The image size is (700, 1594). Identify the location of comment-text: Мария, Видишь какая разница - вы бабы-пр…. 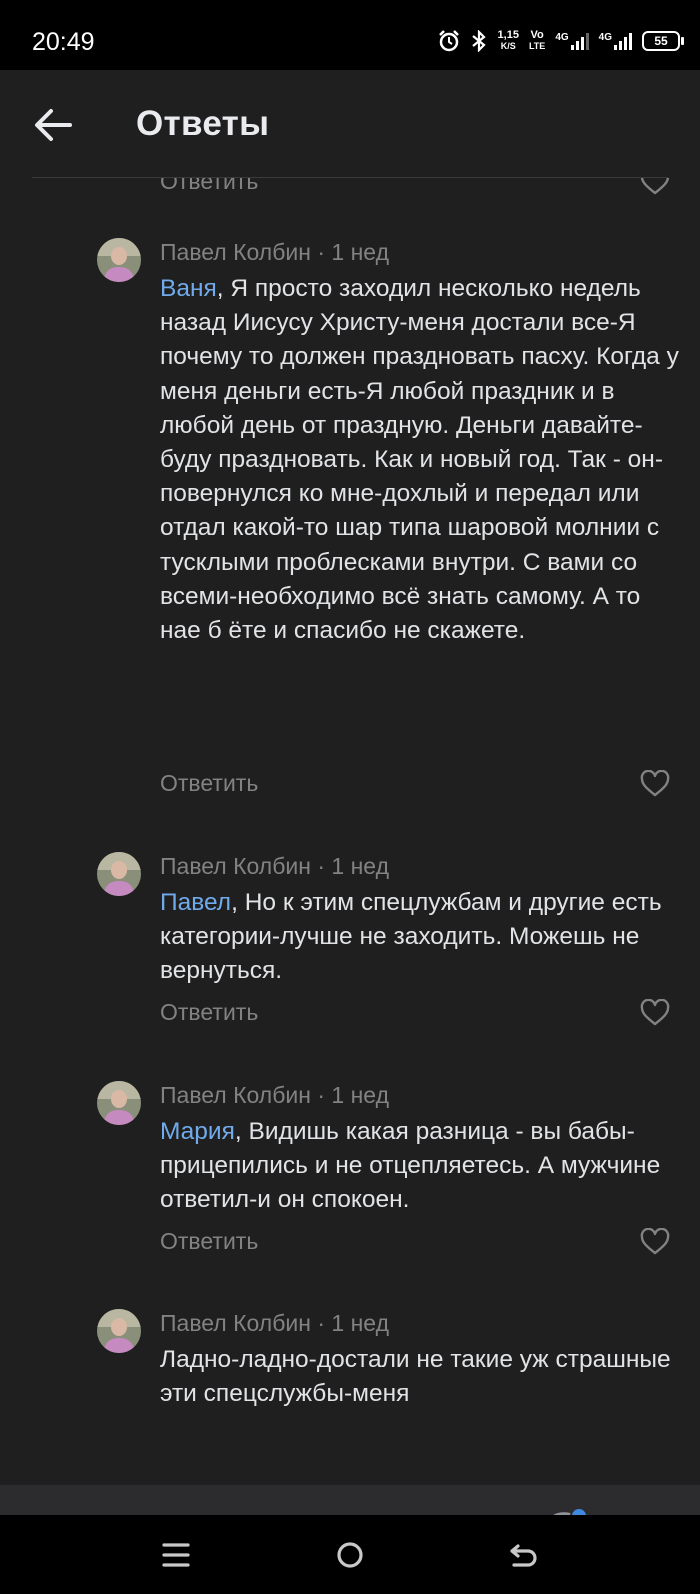
(420, 1166).